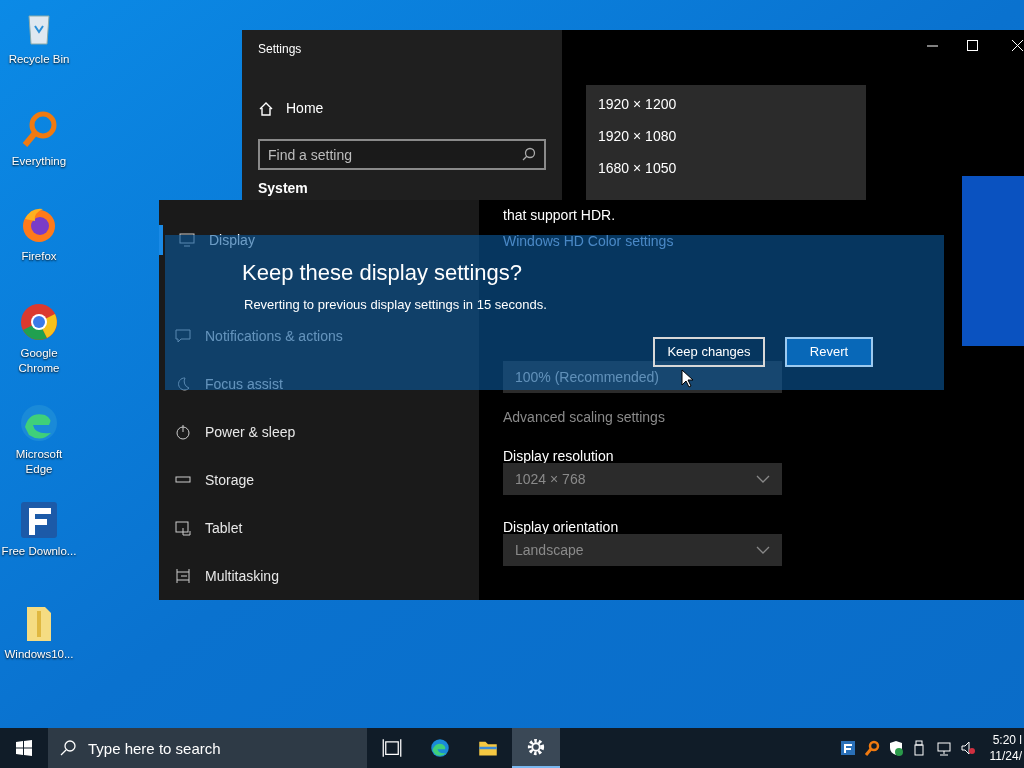 This screenshot has width=1024, height=768. What do you see at coordinates (732, 136) in the screenshot?
I see `list-option: 1920 × 1080` at bounding box center [732, 136].